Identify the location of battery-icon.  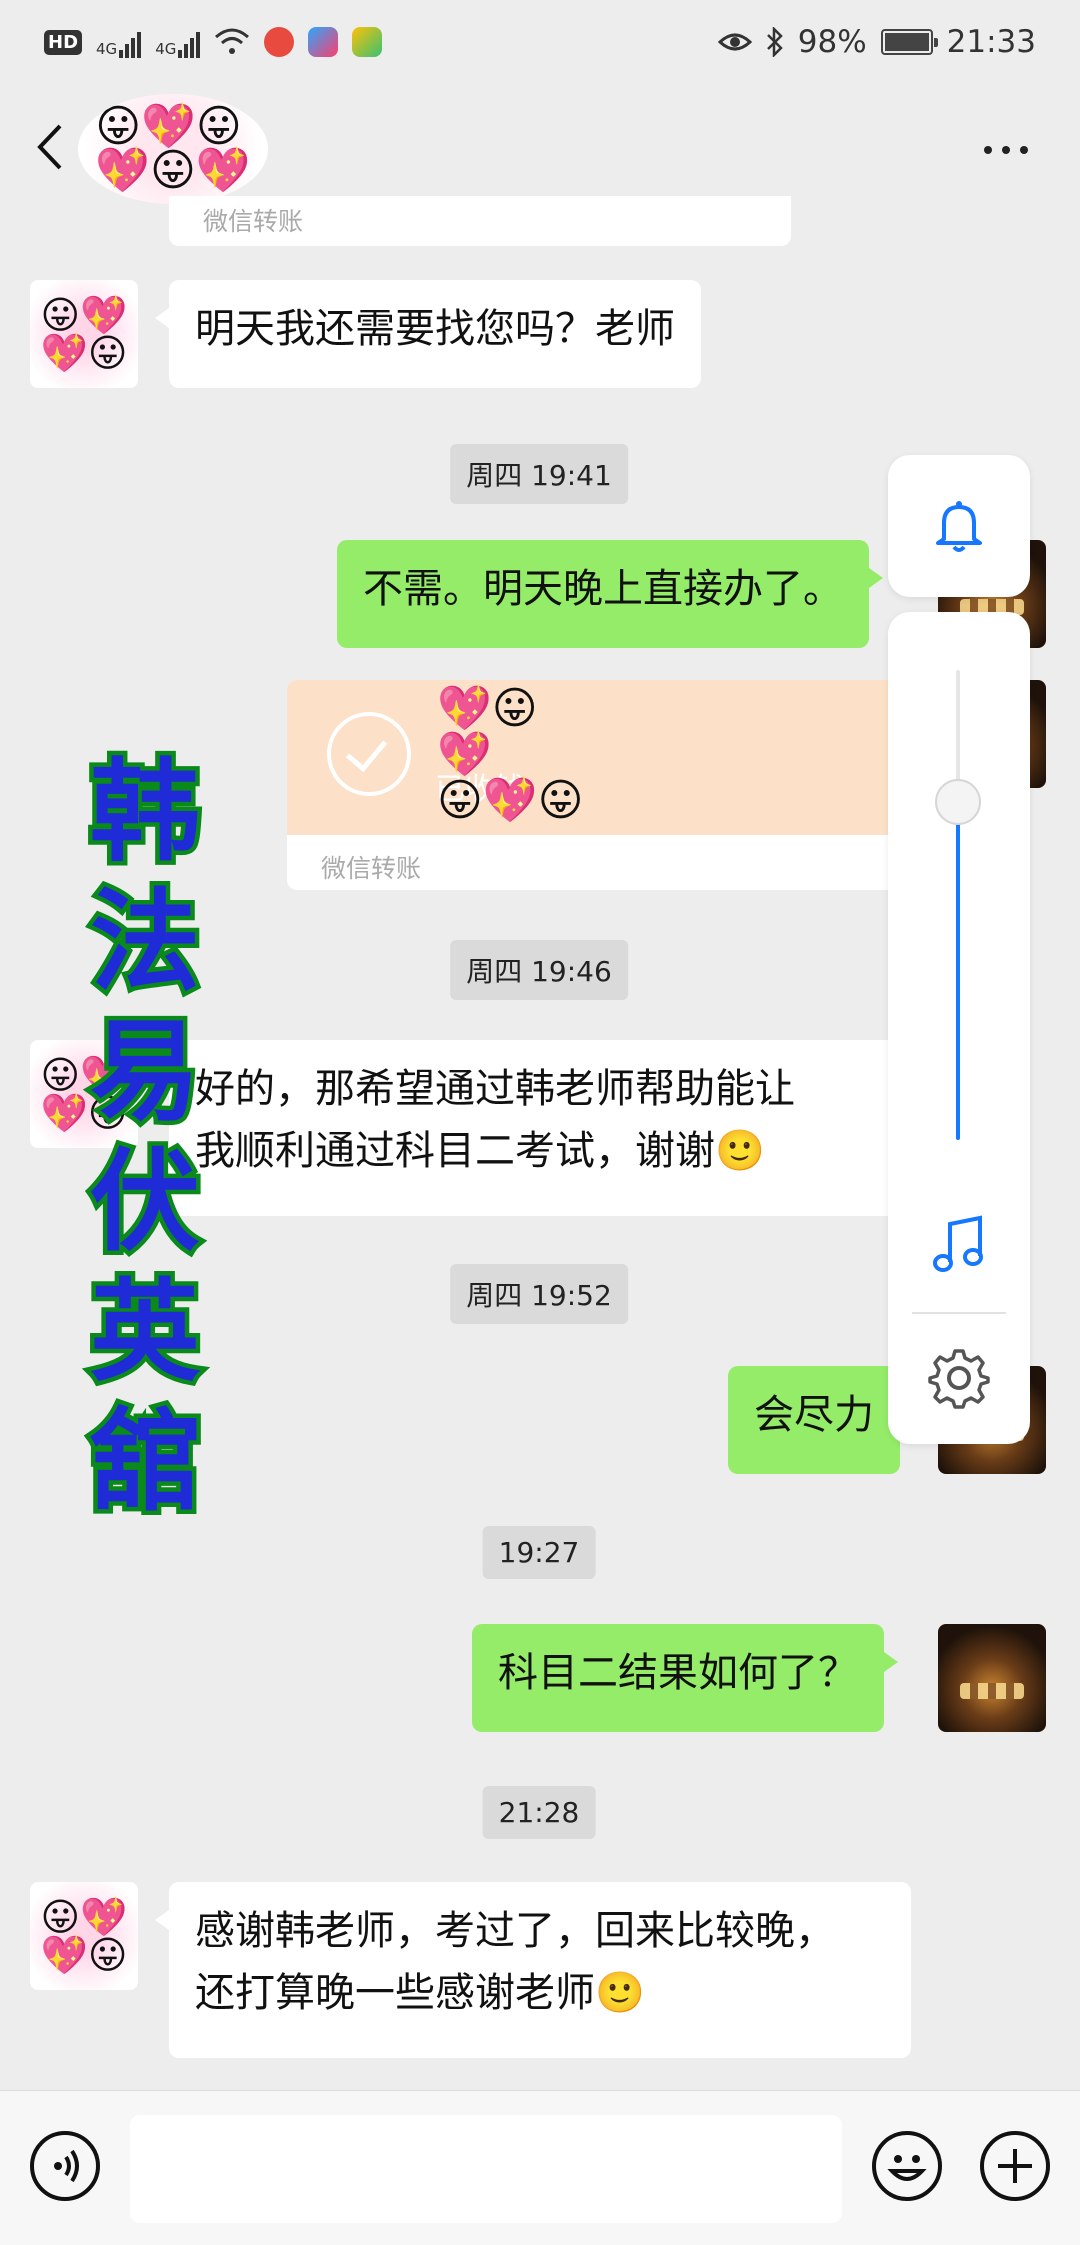
(909, 42).